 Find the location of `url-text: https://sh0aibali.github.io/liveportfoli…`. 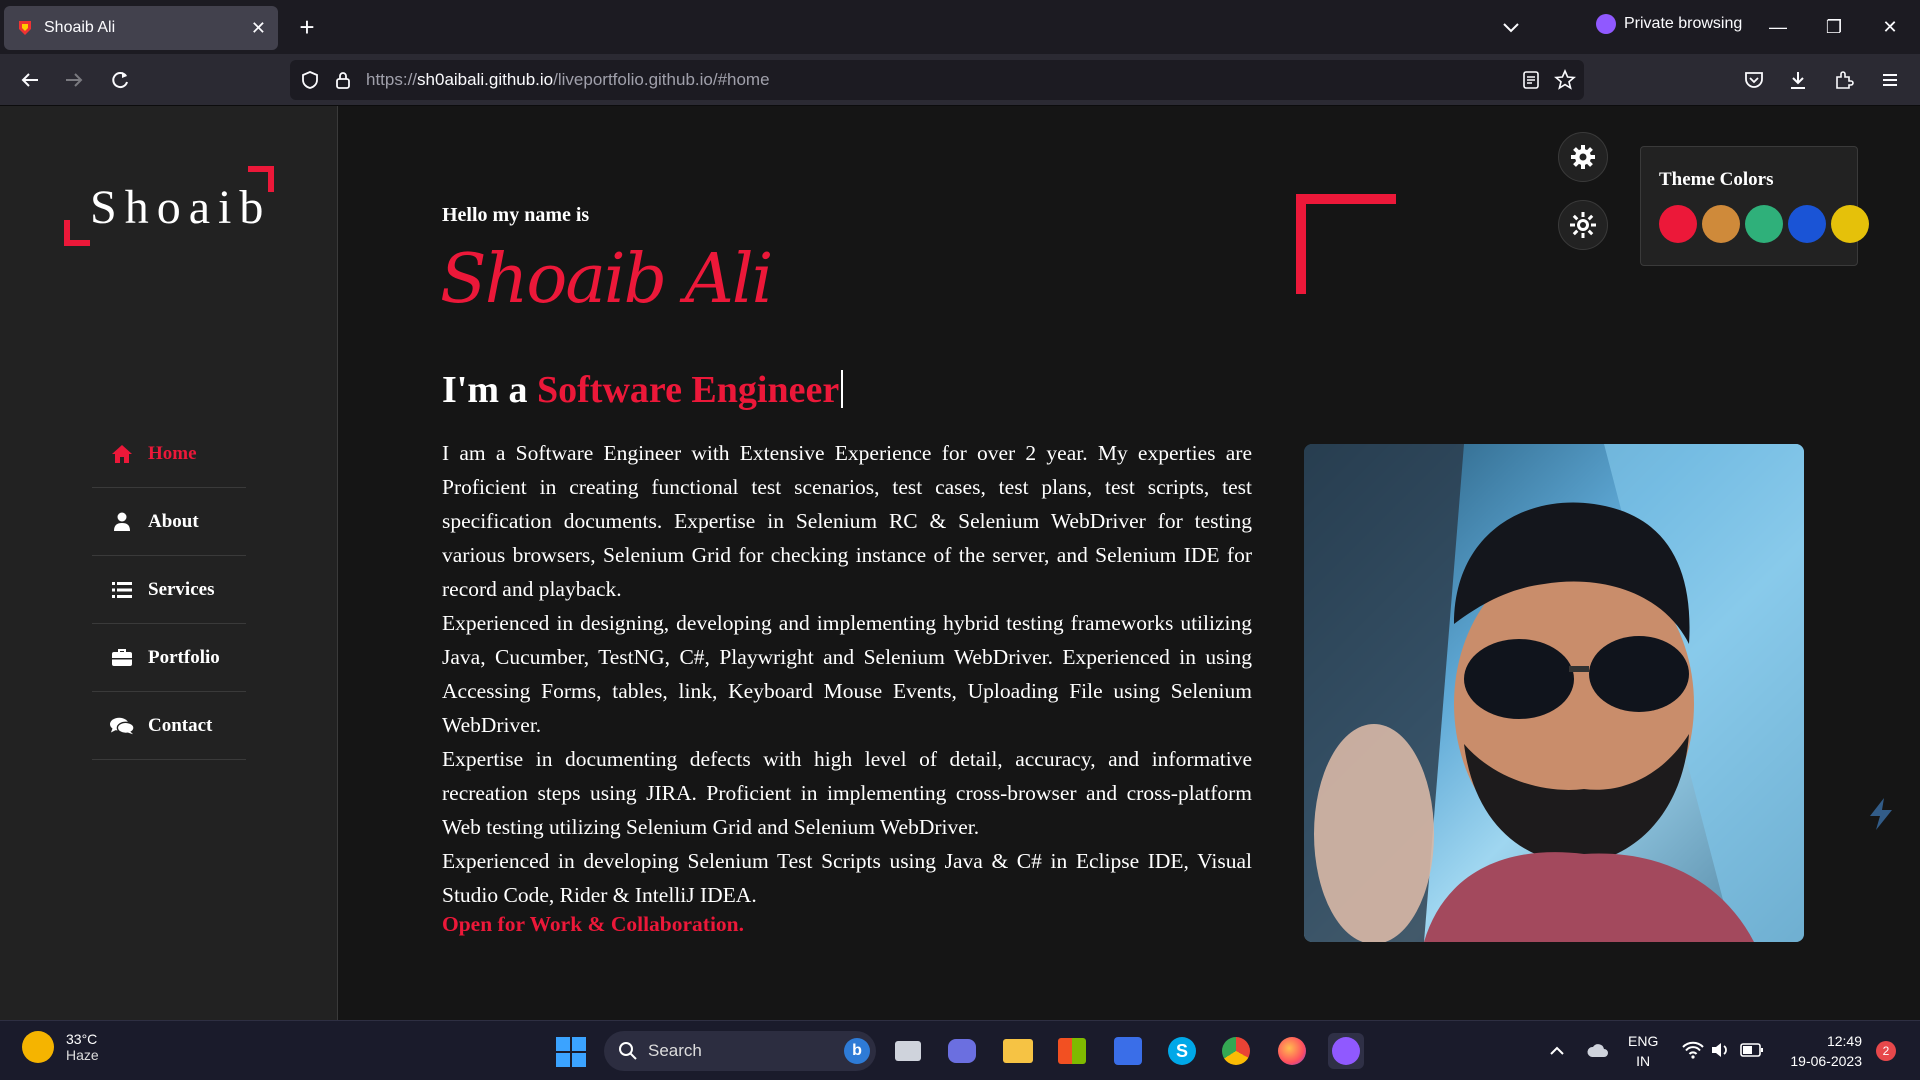

url-text: https://sh0aibali.github.io/liveportfoli… is located at coordinates (568, 80).